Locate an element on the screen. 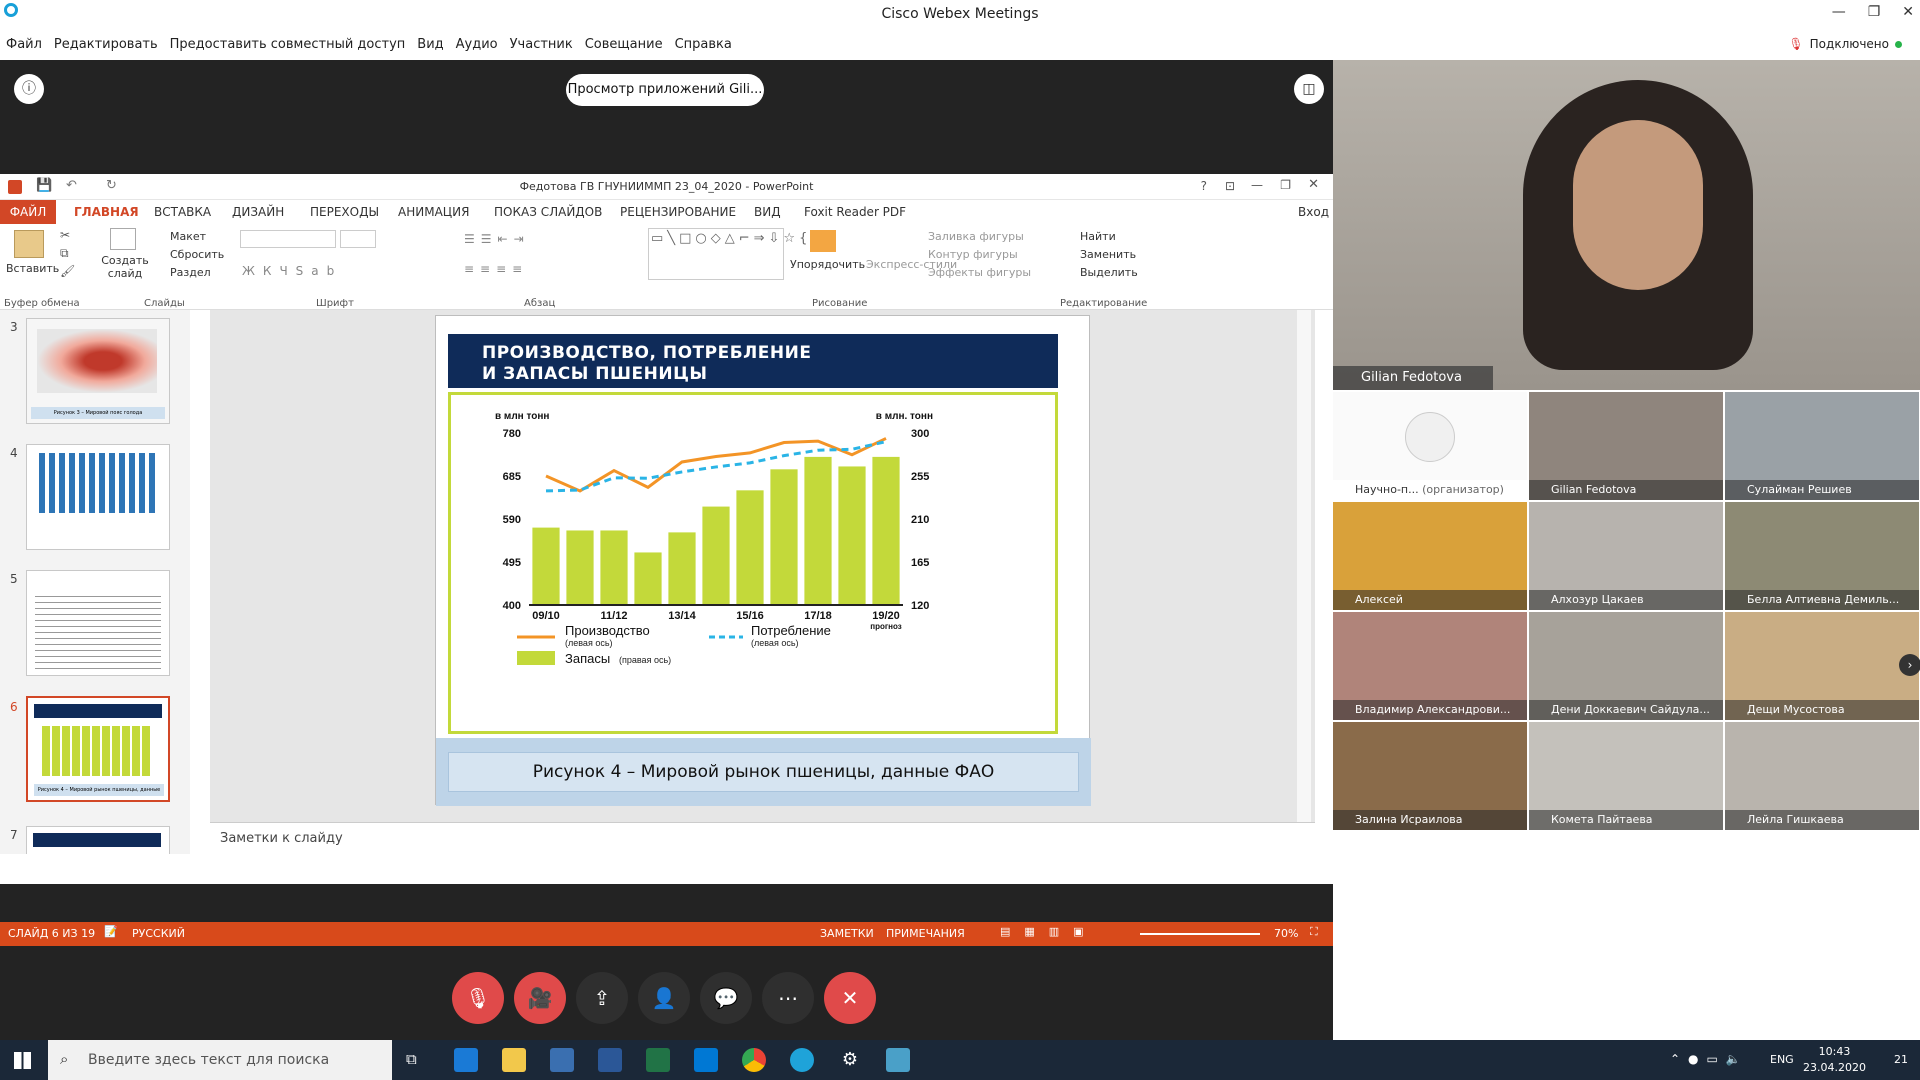 The width and height of the screenshot is (1920, 1080). participant-tile: Комета Пайтаева is located at coordinates (1626, 776).